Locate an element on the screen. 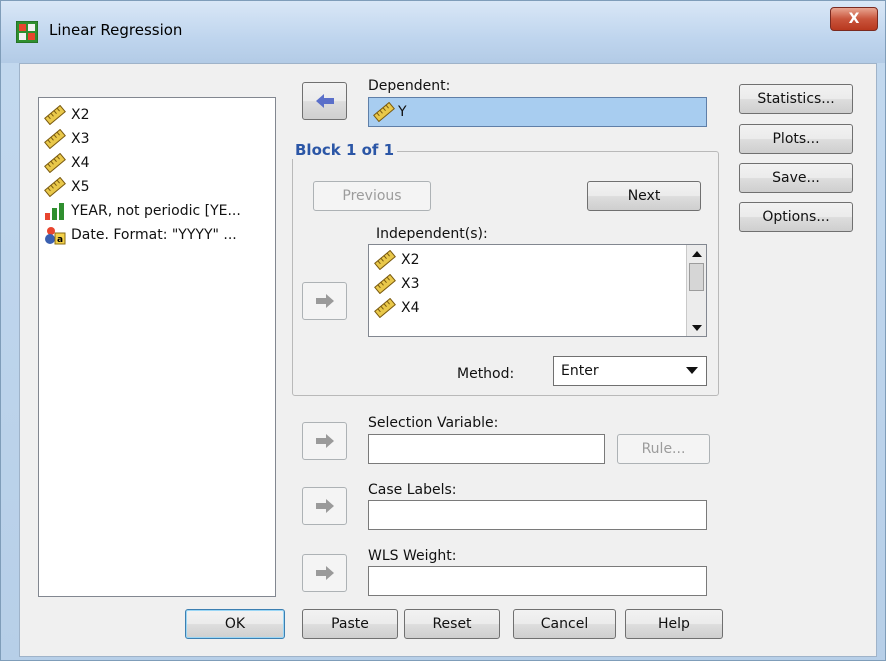 The image size is (888, 663). chevron-down-icon is located at coordinates (692, 370).